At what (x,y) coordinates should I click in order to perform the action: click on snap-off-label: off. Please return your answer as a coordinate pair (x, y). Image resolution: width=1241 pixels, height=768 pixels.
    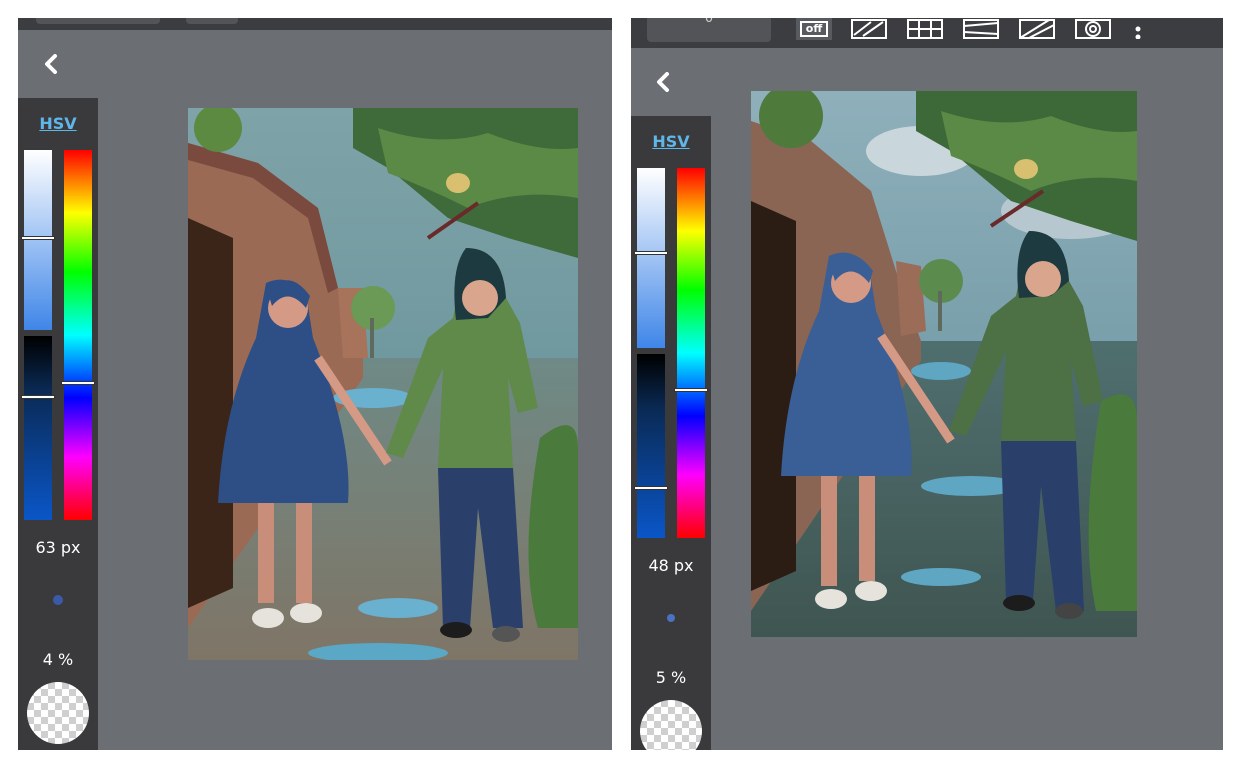
    Looking at the image, I should click on (814, 29).